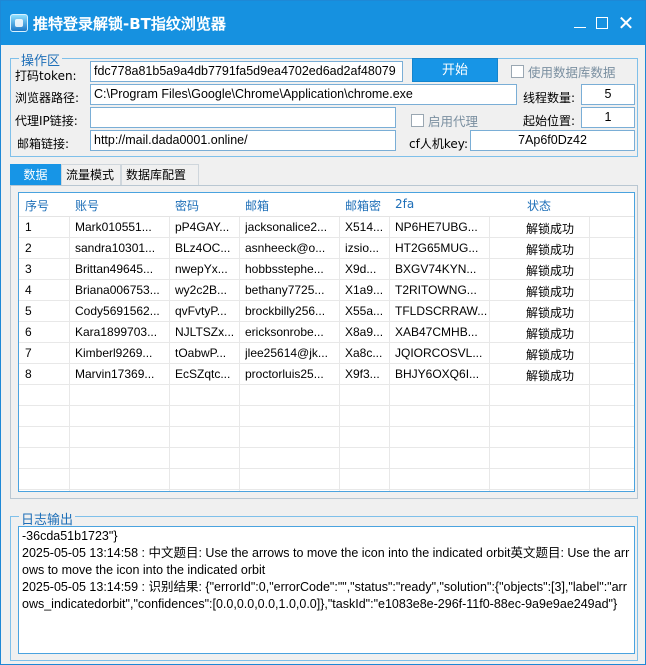 The width and height of the screenshot is (646, 665). I want to click on use-db-checkbox: 使用数据库数据, so click(563, 71).